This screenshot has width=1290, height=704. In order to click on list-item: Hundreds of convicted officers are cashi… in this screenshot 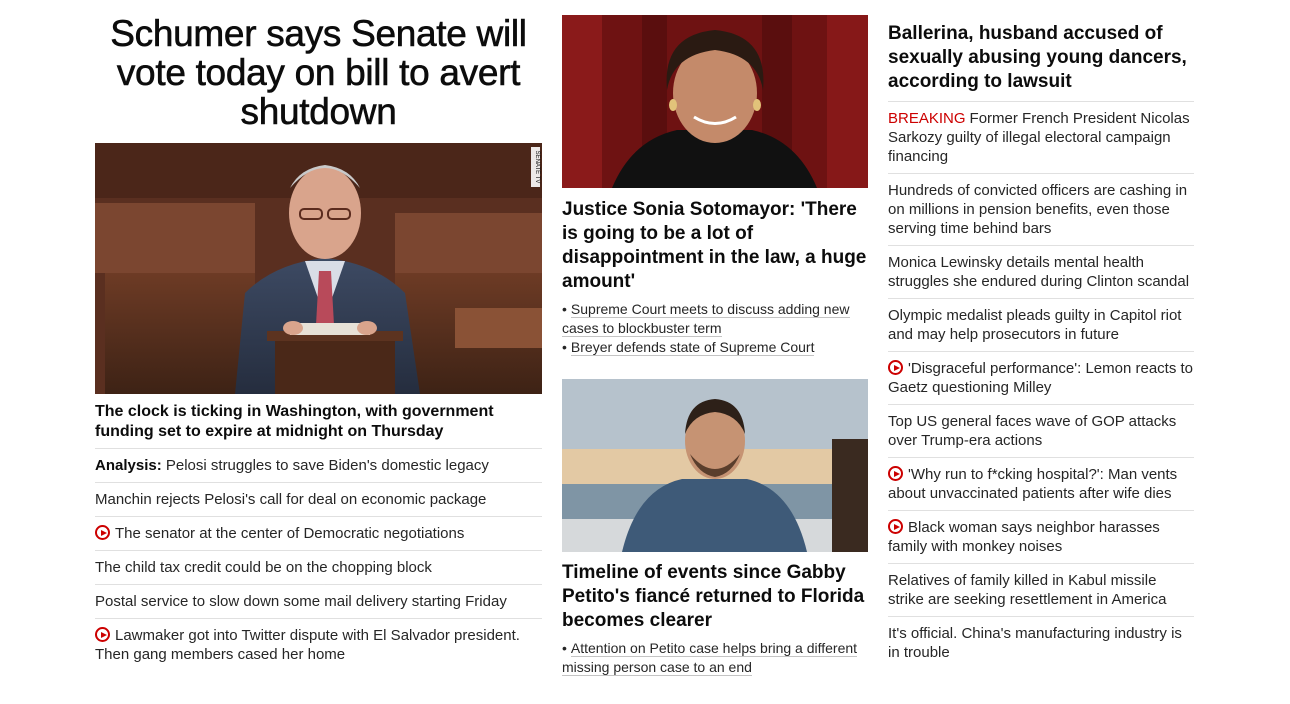, I will do `click(1041, 210)`.